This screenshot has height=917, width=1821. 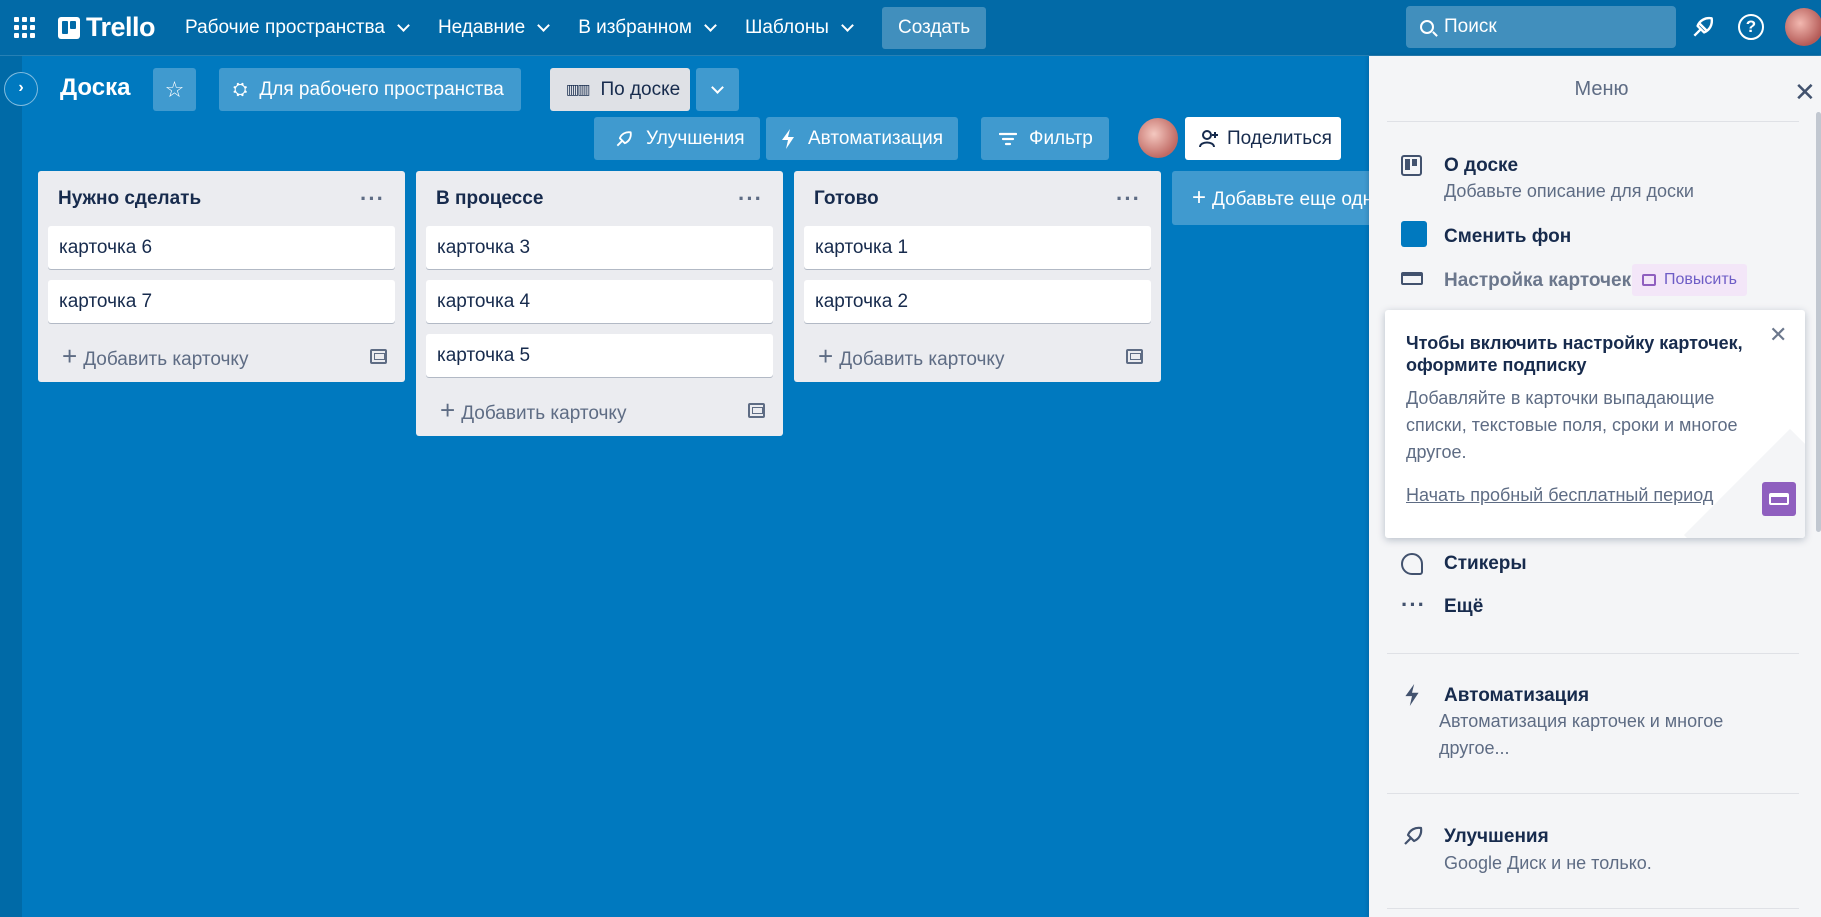 I want to click on sidebar-expand-button: ›, so click(x=21, y=89).